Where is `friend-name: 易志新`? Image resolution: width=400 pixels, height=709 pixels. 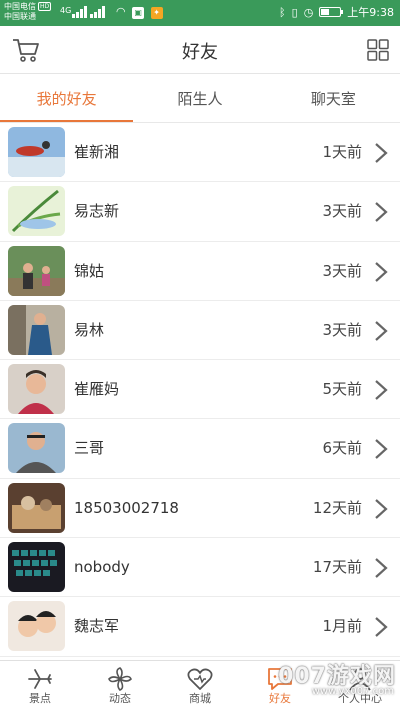 friend-name: 易志新 is located at coordinates (97, 211).